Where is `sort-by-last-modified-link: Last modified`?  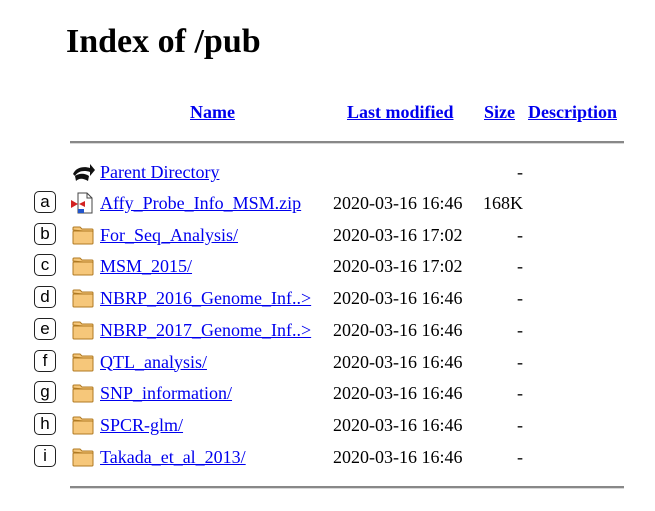 sort-by-last-modified-link: Last modified is located at coordinates (400, 112).